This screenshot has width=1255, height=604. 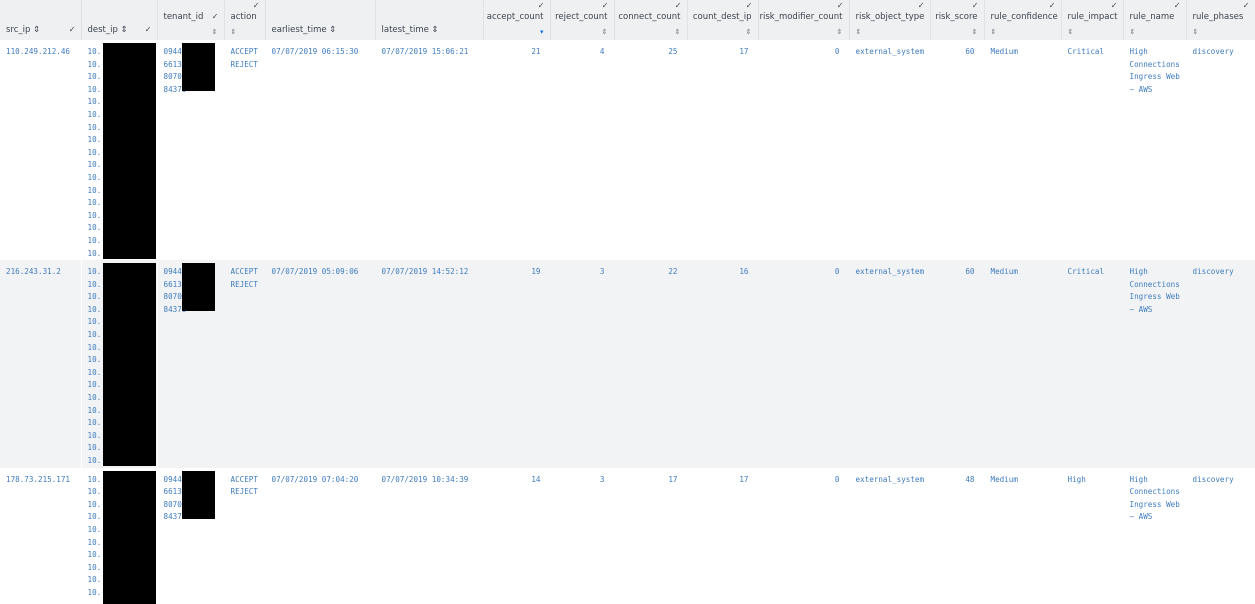 I want to click on connect_count-value: 17, so click(x=651, y=477).